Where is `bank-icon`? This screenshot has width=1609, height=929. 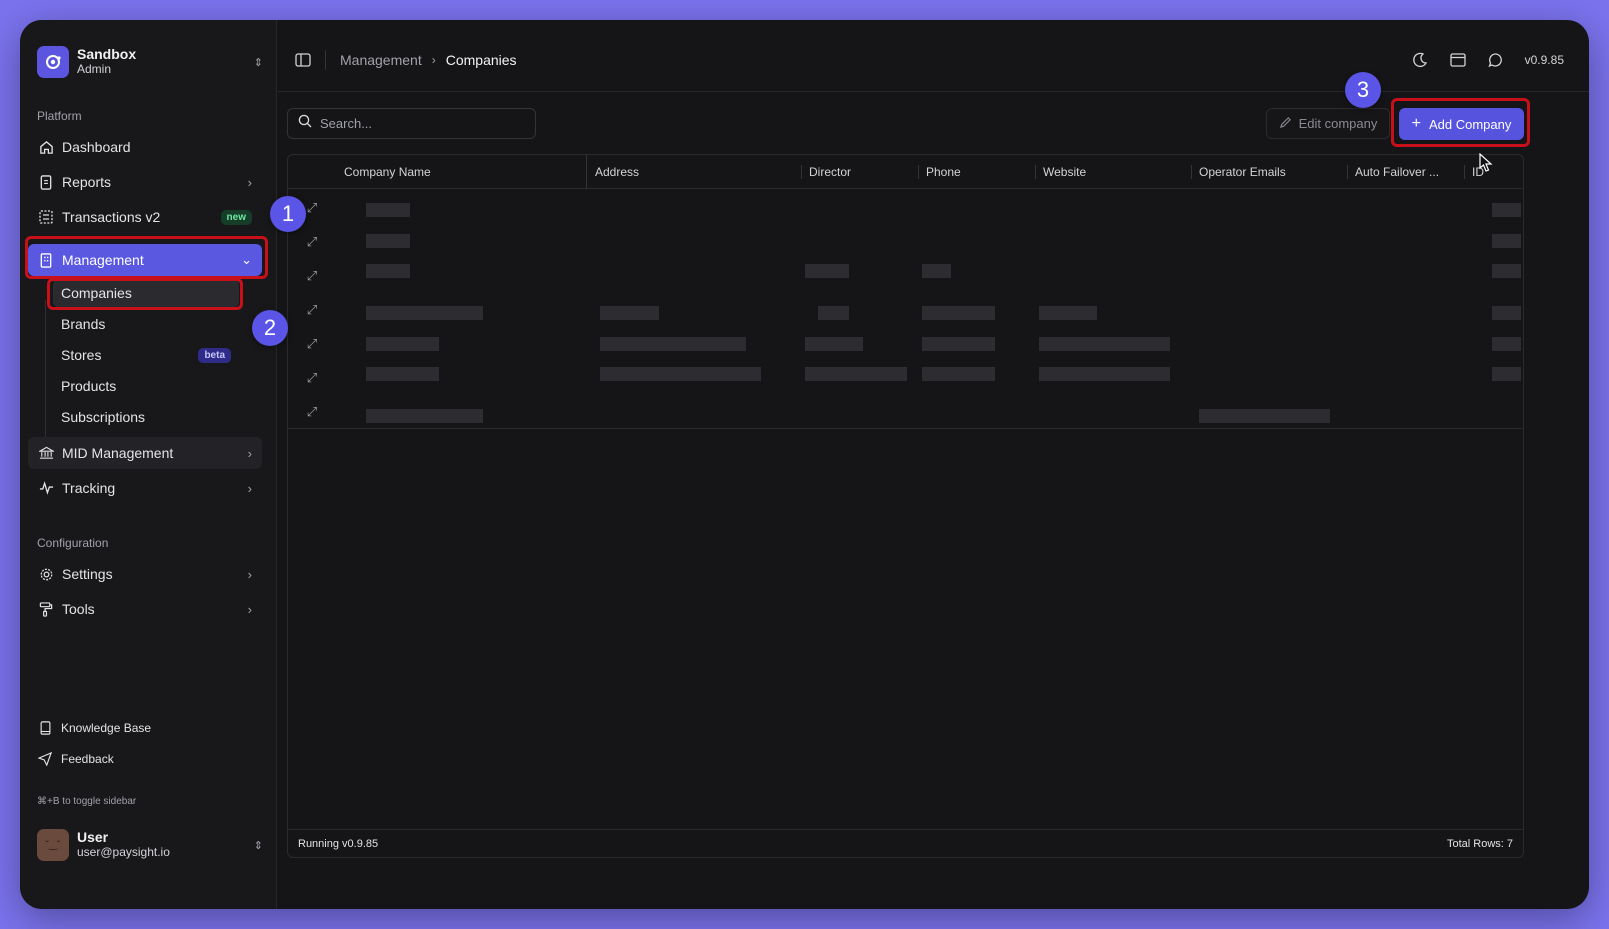 bank-icon is located at coordinates (46, 453).